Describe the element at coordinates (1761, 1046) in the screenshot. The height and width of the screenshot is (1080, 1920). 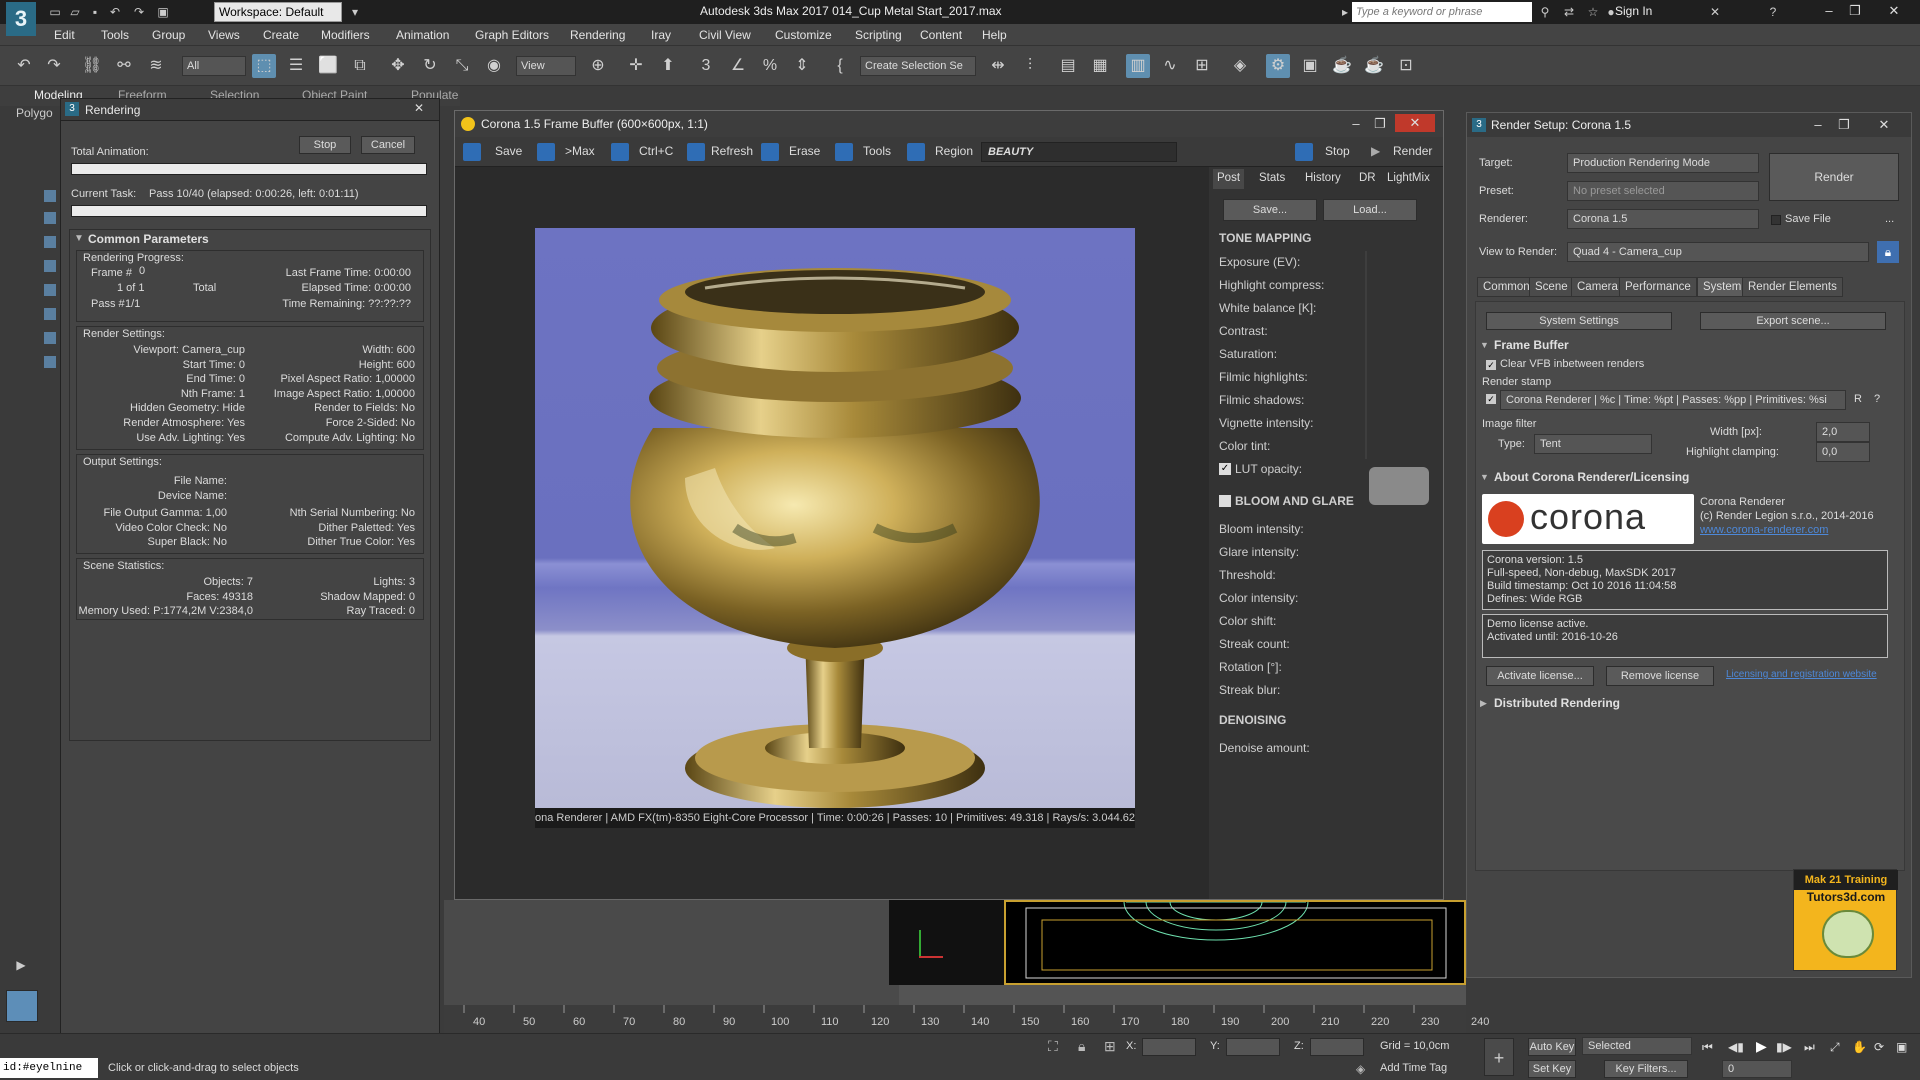
I see `play-icon: ▶` at that location.